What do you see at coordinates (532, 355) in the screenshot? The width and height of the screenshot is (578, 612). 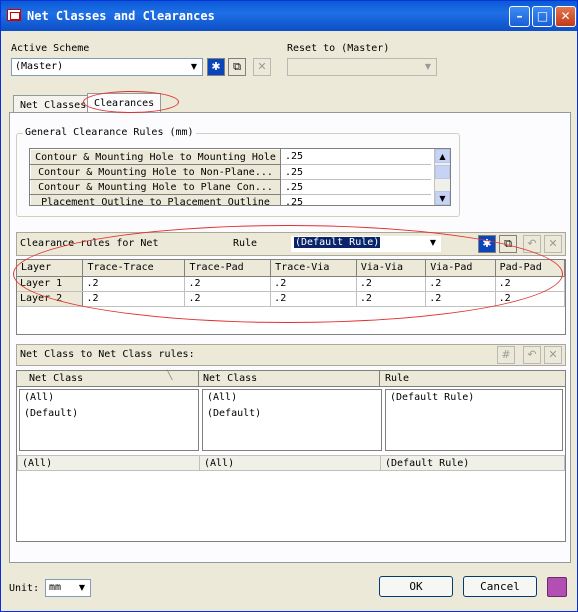 I see `undo-class-rule-icon: ↶` at bounding box center [532, 355].